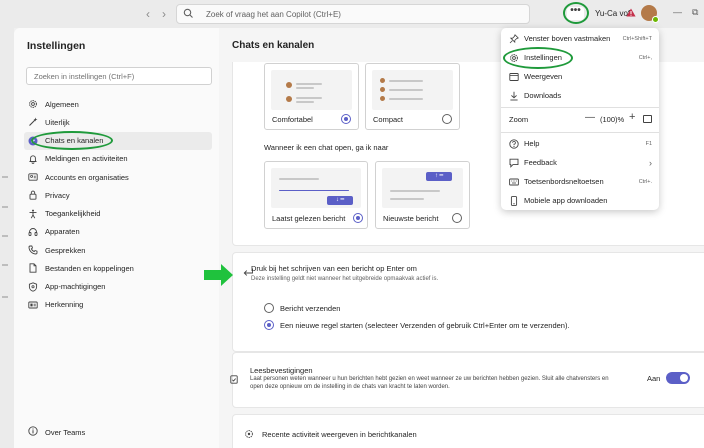 The width and height of the screenshot is (704, 448). Describe the element at coordinates (647, 119) in the screenshot. I see `fullscreen-icon` at that location.